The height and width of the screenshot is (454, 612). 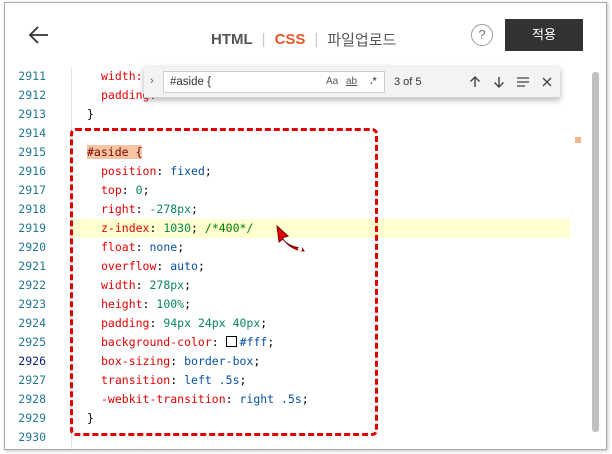 I want to click on tab-bar: HTML | CSS | 파일업로드, so click(x=303, y=39).